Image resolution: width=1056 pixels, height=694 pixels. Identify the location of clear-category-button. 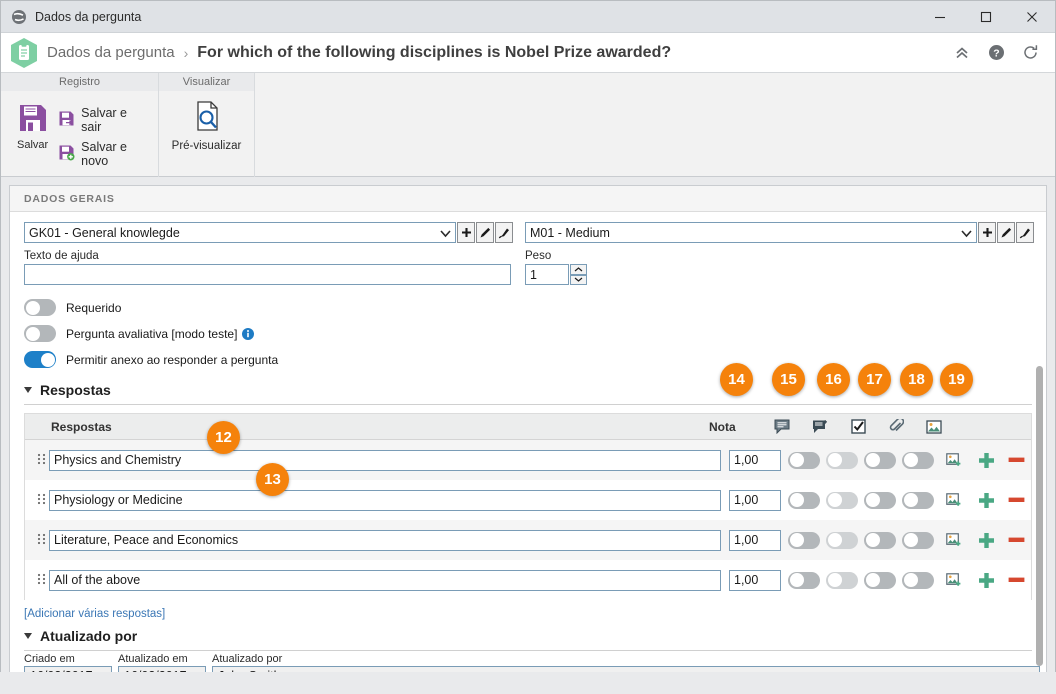
(504, 232).